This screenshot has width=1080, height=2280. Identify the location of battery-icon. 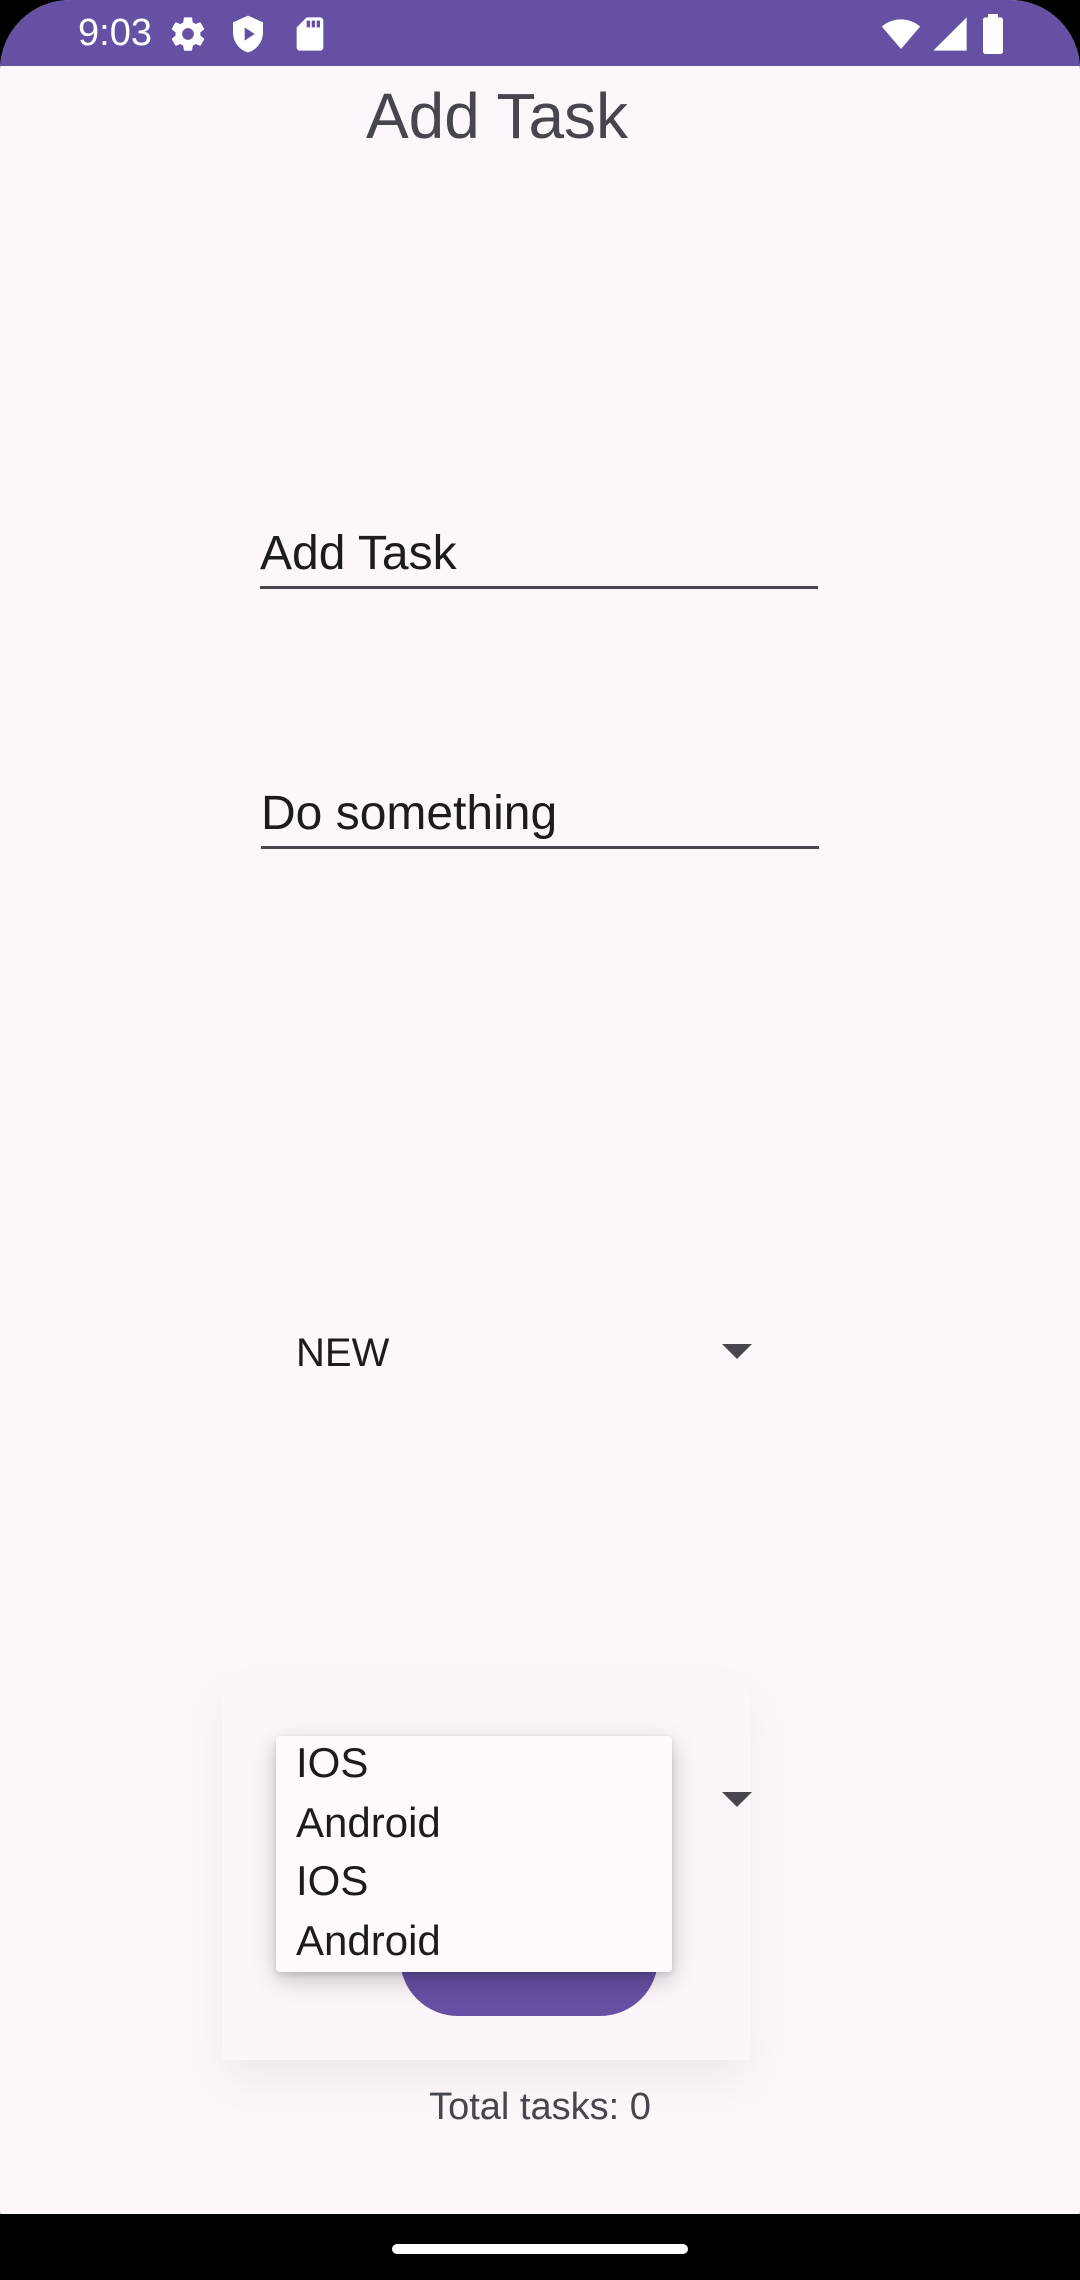
(993, 34).